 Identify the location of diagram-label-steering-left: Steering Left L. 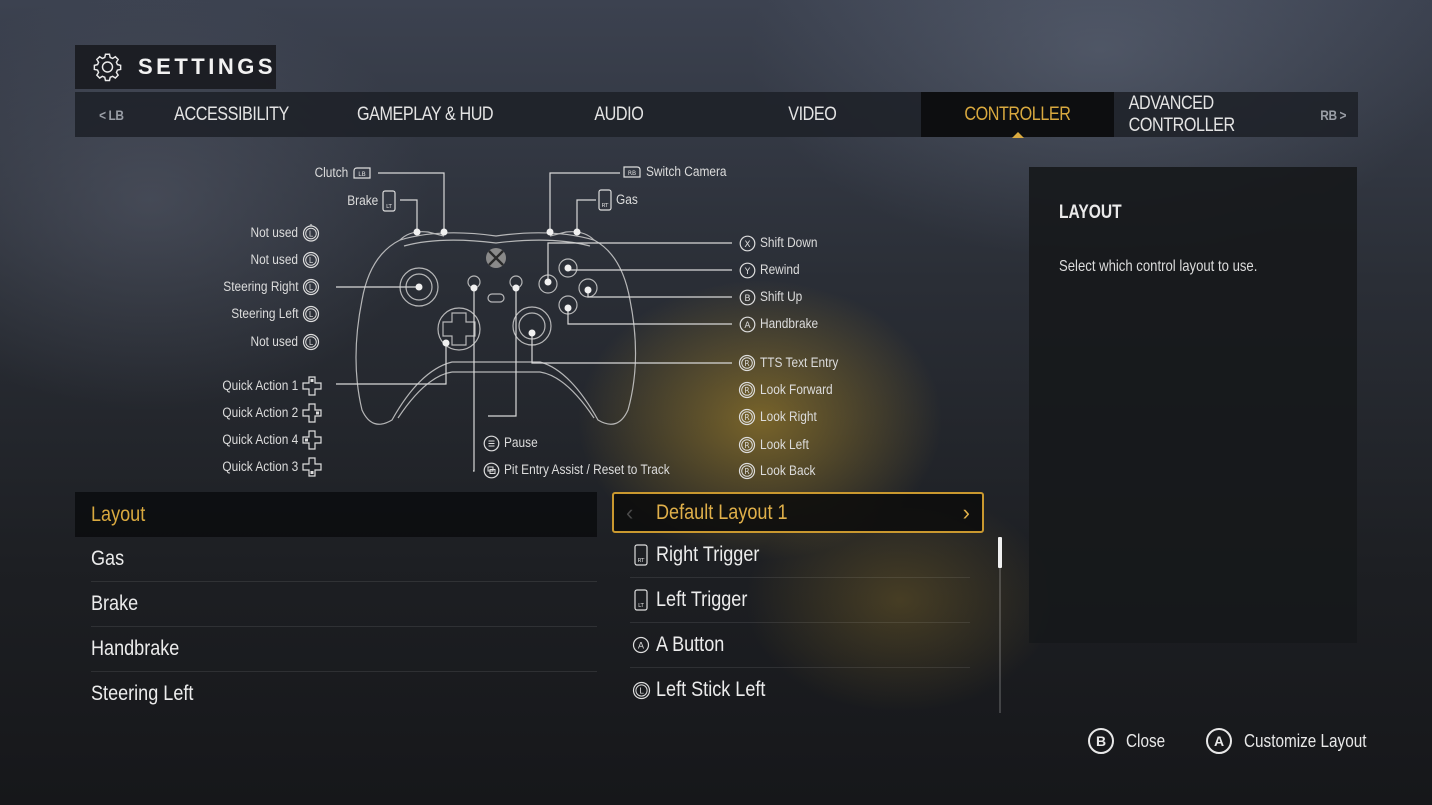
(271, 314).